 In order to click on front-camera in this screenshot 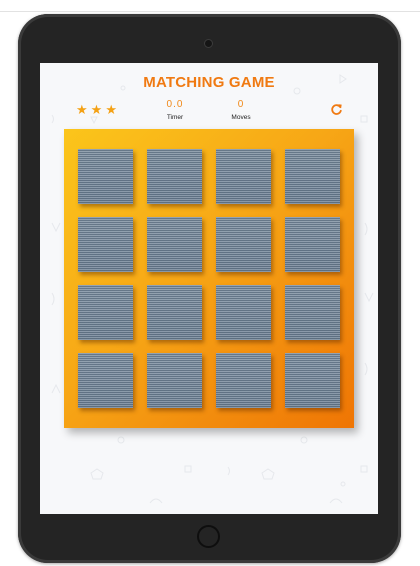, I will do `click(208, 43)`.